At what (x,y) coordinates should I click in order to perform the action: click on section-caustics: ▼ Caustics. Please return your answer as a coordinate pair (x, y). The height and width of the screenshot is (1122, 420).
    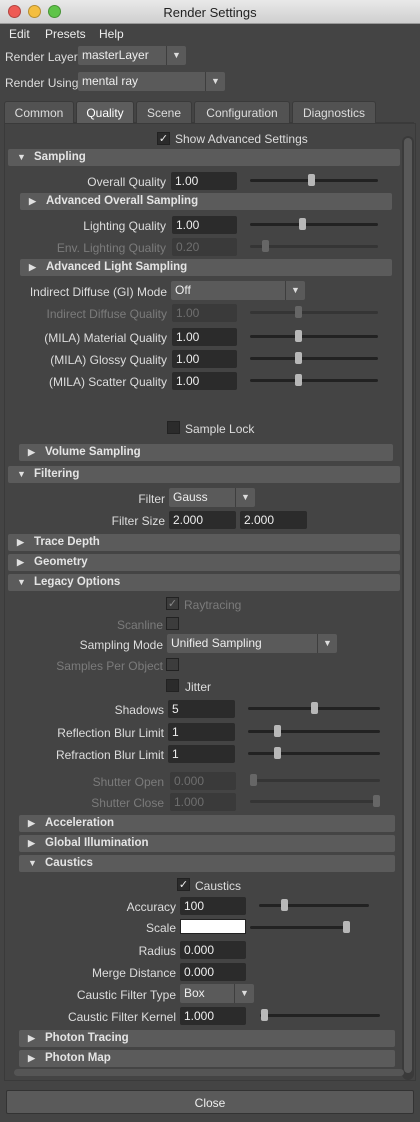
    Looking at the image, I should click on (207, 863).